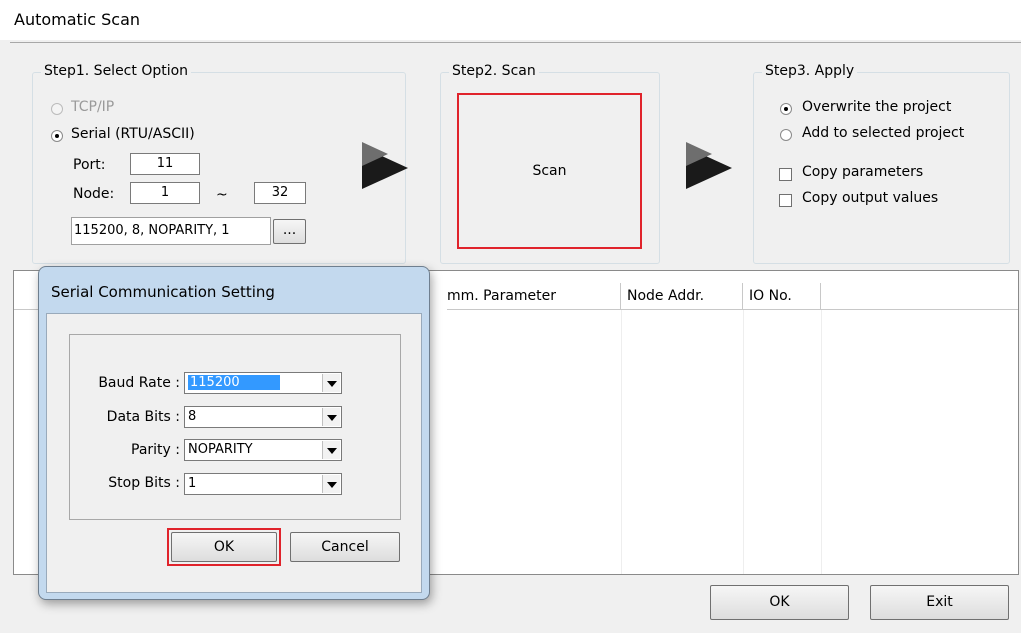  Describe the element at coordinates (877, 107) in the screenshot. I see `overwrite-label: Overwrite the project` at that location.